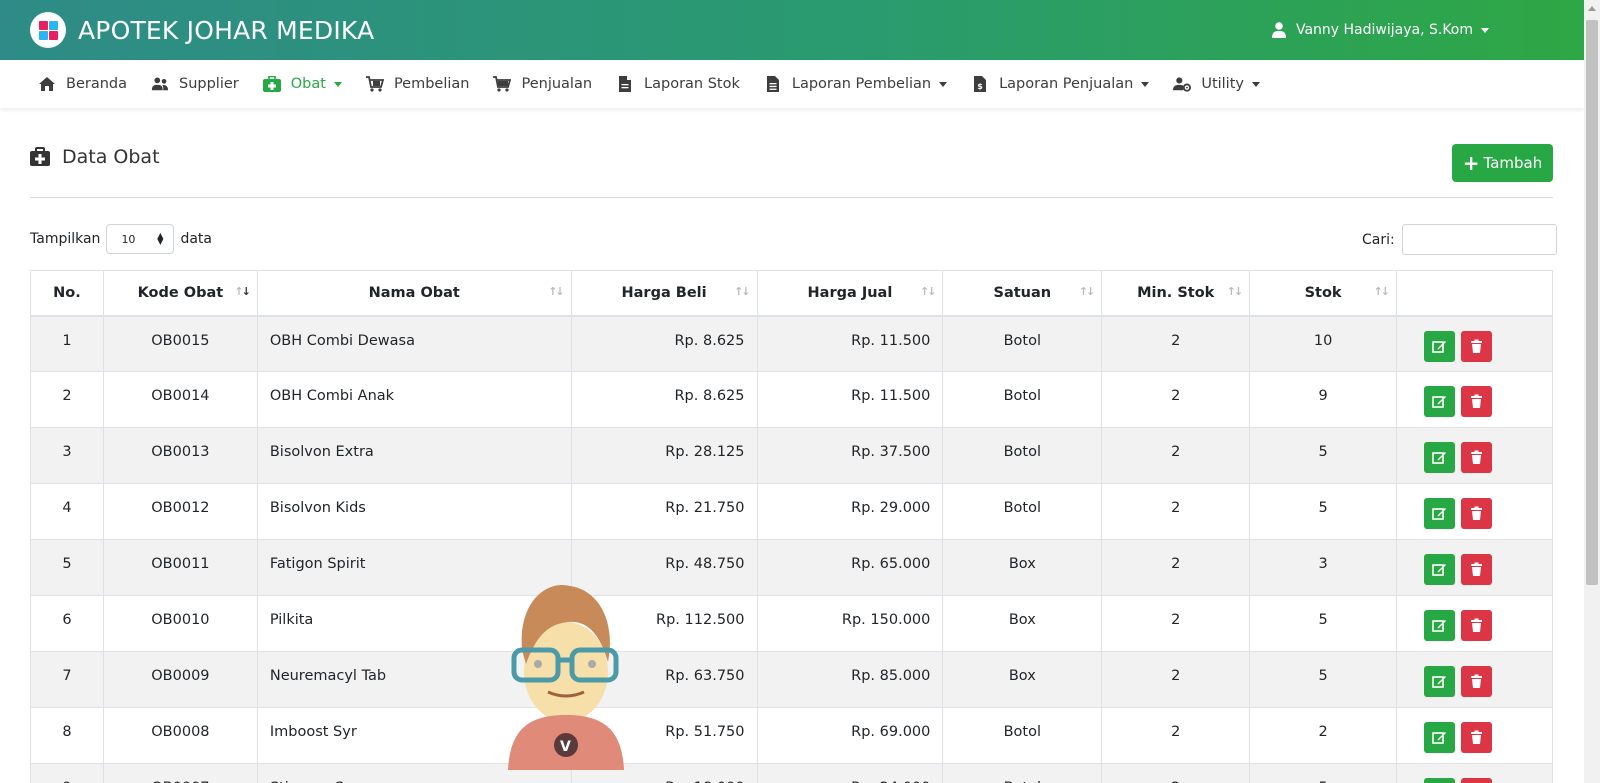  What do you see at coordinates (850, 343) in the screenshot?
I see `table-cell: Rp. 11.500` at bounding box center [850, 343].